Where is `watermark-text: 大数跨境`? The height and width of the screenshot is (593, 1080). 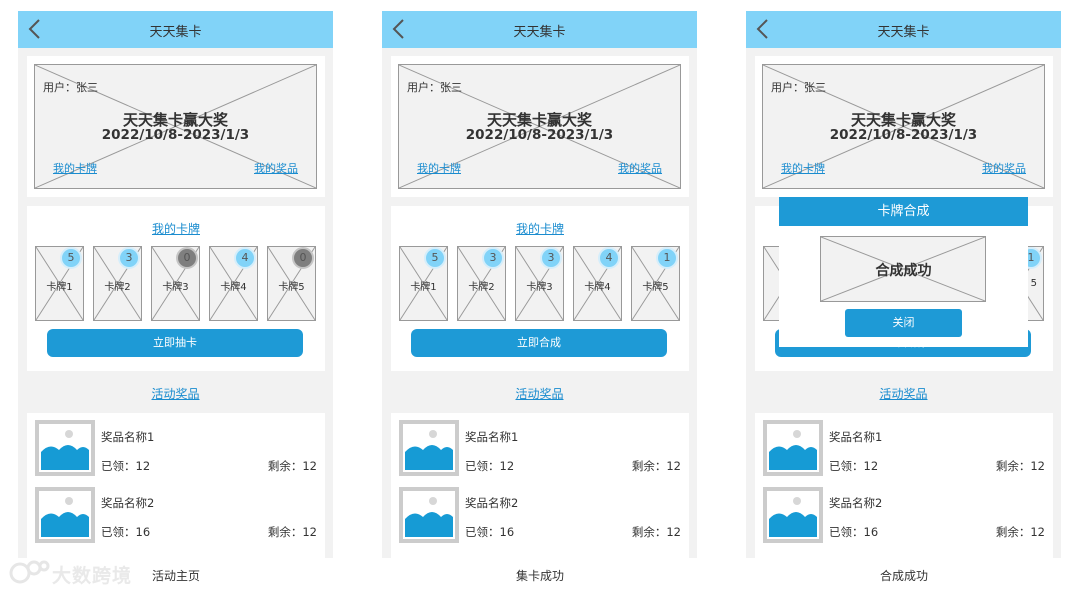
watermark-text: 大数跨境 is located at coordinates (92, 576).